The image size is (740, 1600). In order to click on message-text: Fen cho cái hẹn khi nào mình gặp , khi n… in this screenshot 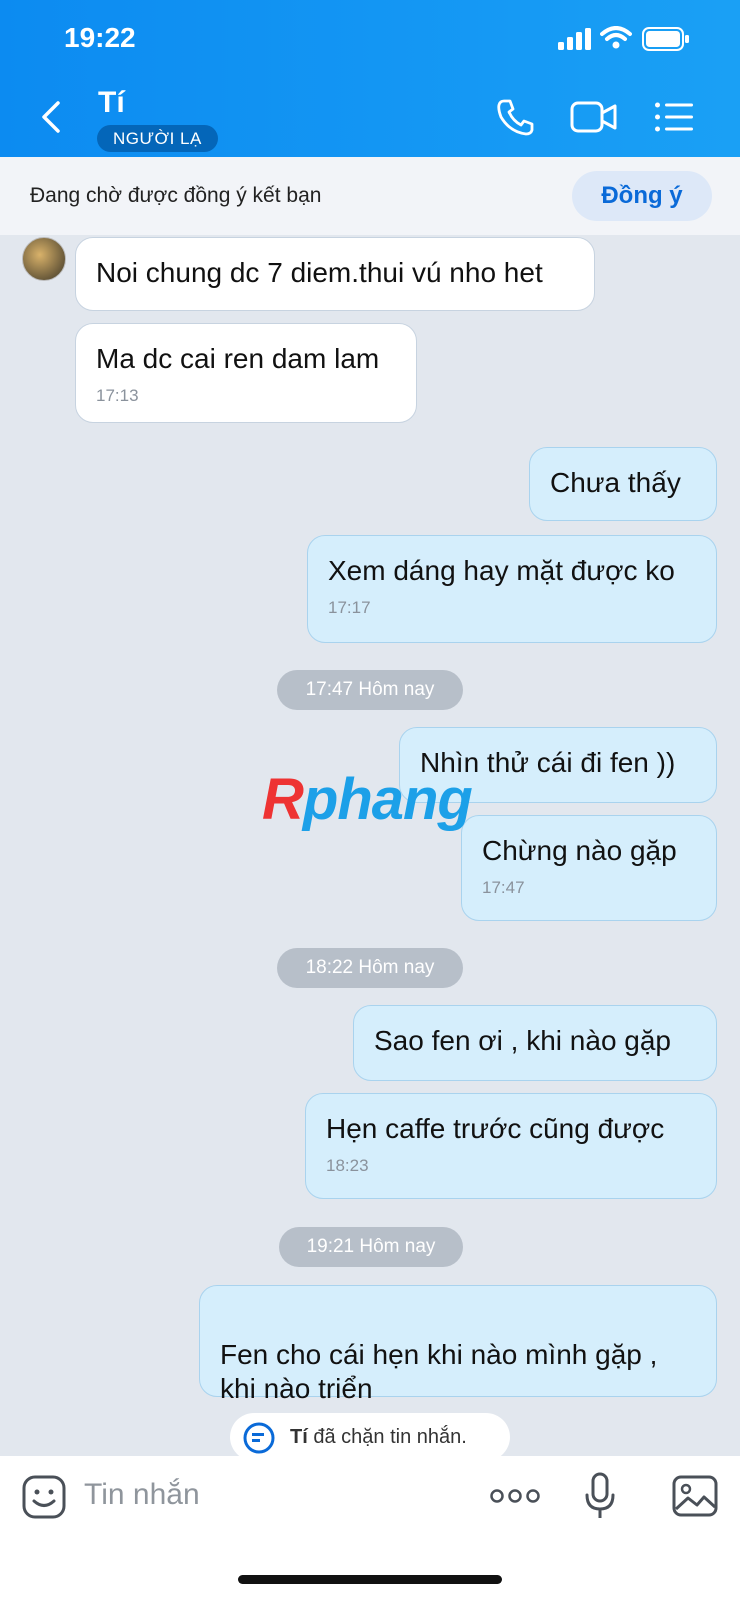, I will do `click(439, 1371)`.